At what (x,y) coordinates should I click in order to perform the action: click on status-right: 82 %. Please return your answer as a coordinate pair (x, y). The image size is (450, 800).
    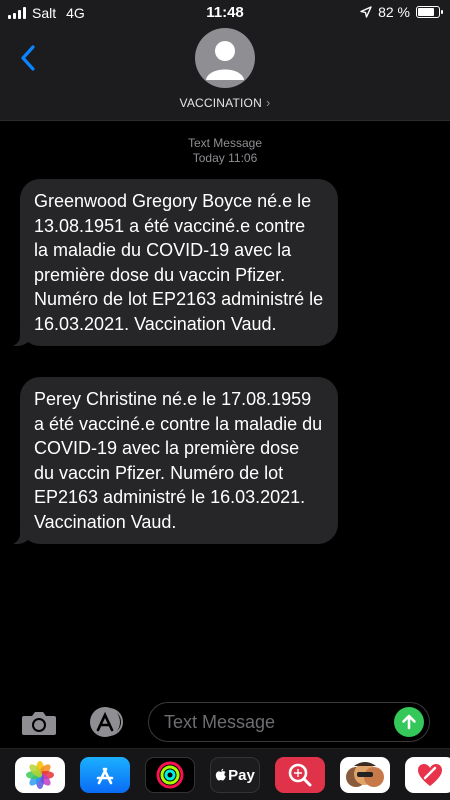
    Looking at the image, I should click on (401, 12).